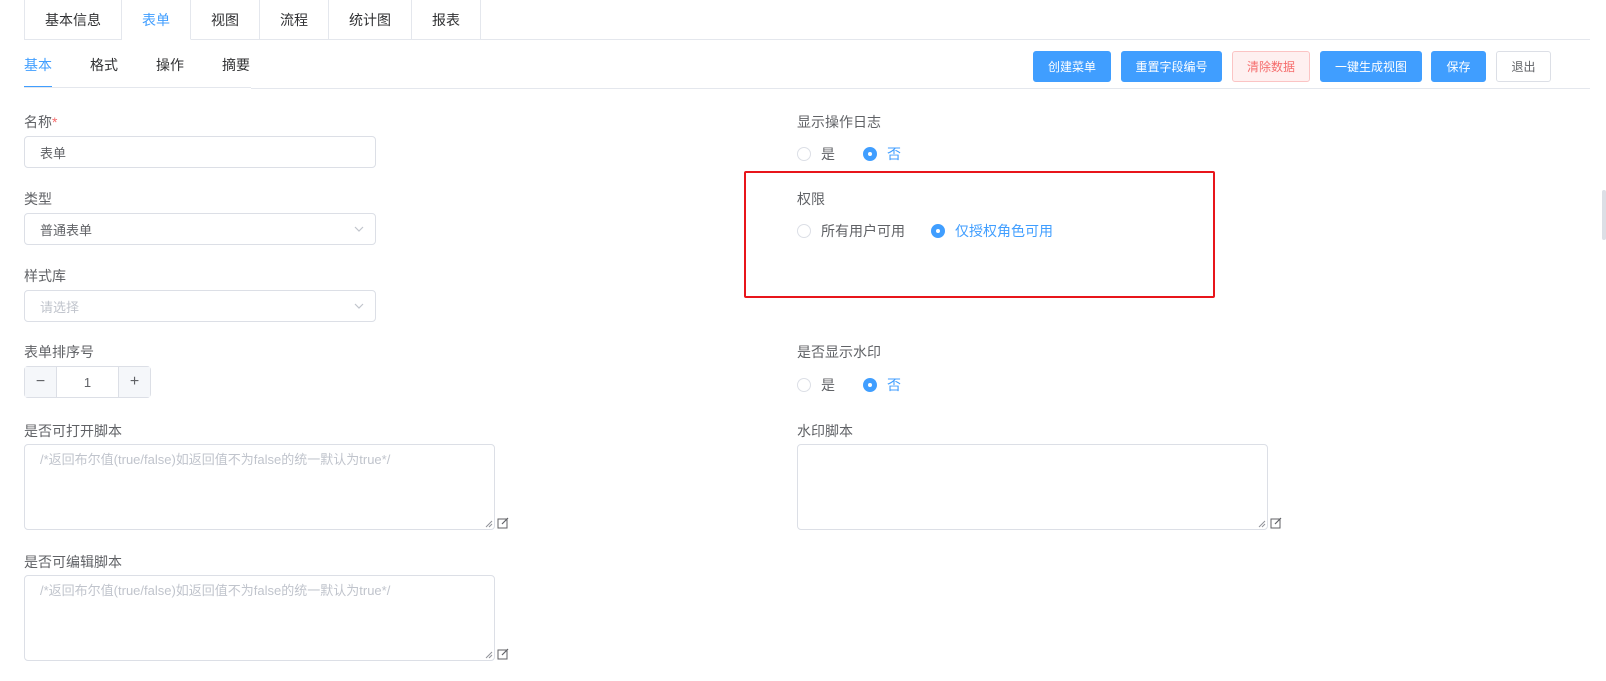 This screenshot has height=681, width=1606. Describe the element at coordinates (839, 122) in the screenshot. I see `show-log-label: 显示操作日志` at that location.